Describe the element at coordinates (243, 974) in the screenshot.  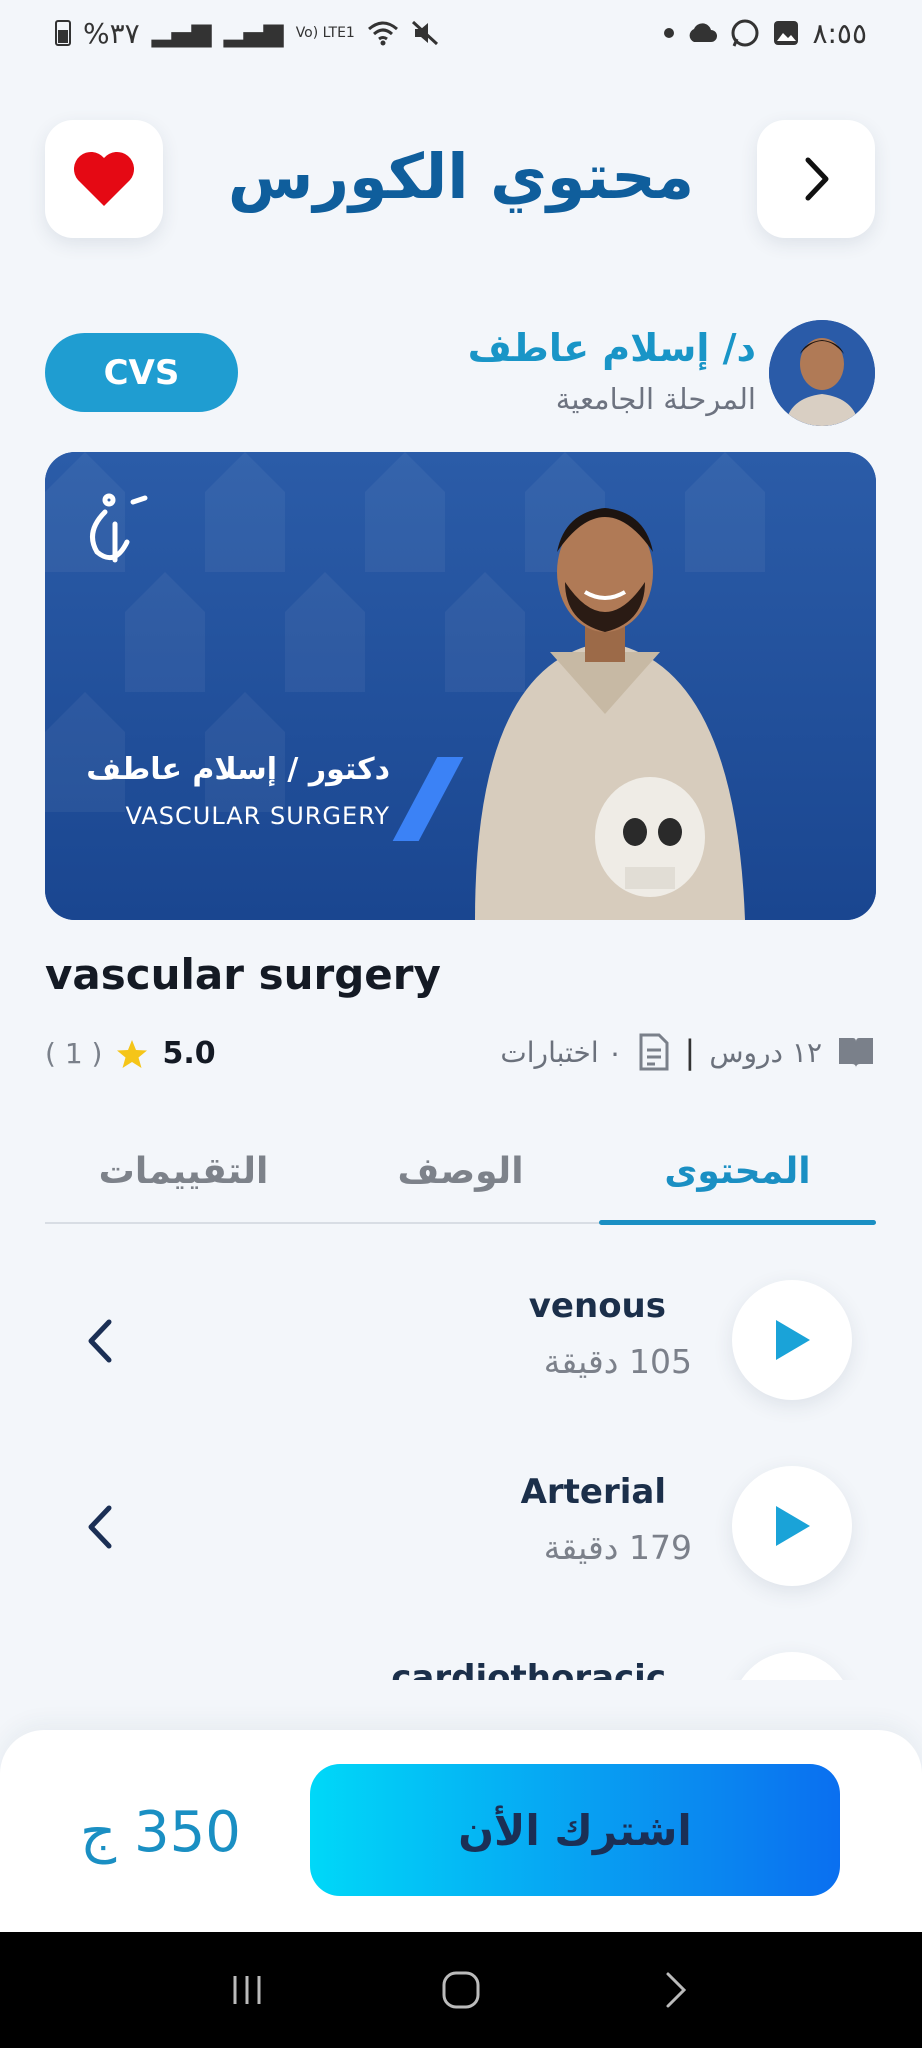
I see `course-title: vascular surgery` at that location.